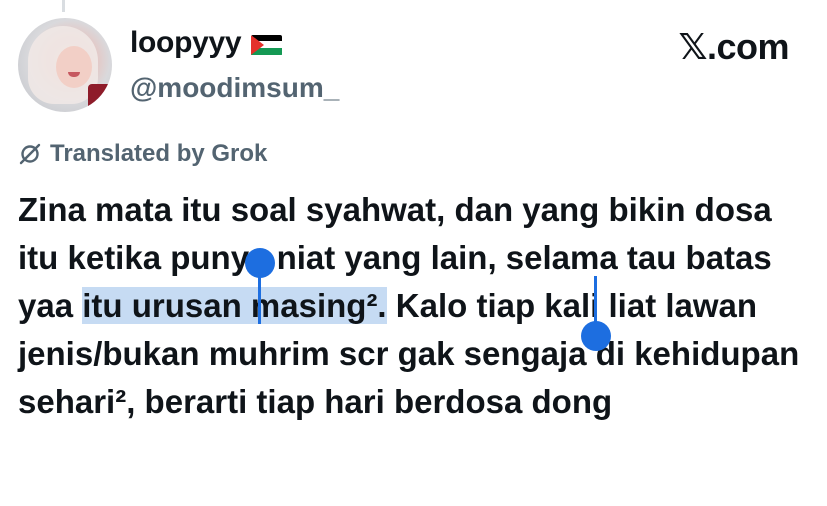 The height and width of the screenshot is (506, 827). Describe the element at coordinates (186, 43) in the screenshot. I see `display-name: loopyyy` at that location.